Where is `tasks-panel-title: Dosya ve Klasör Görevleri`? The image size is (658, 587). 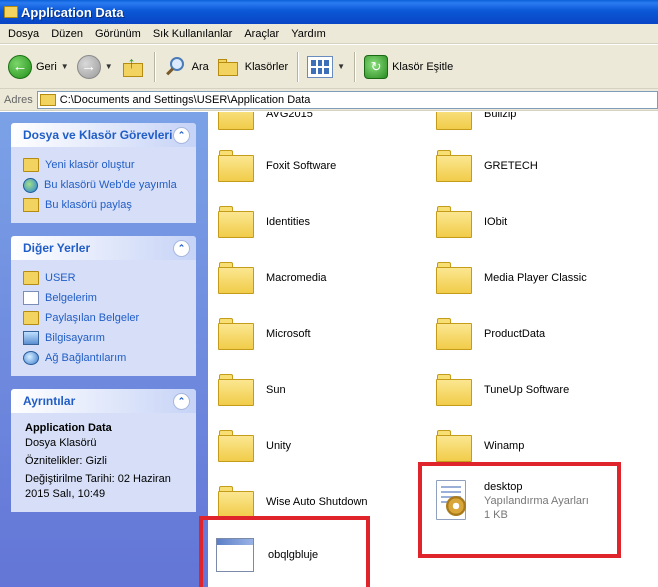
tasks-panel-title: Dosya ve Klasör Görevleri is located at coordinates (98, 135).